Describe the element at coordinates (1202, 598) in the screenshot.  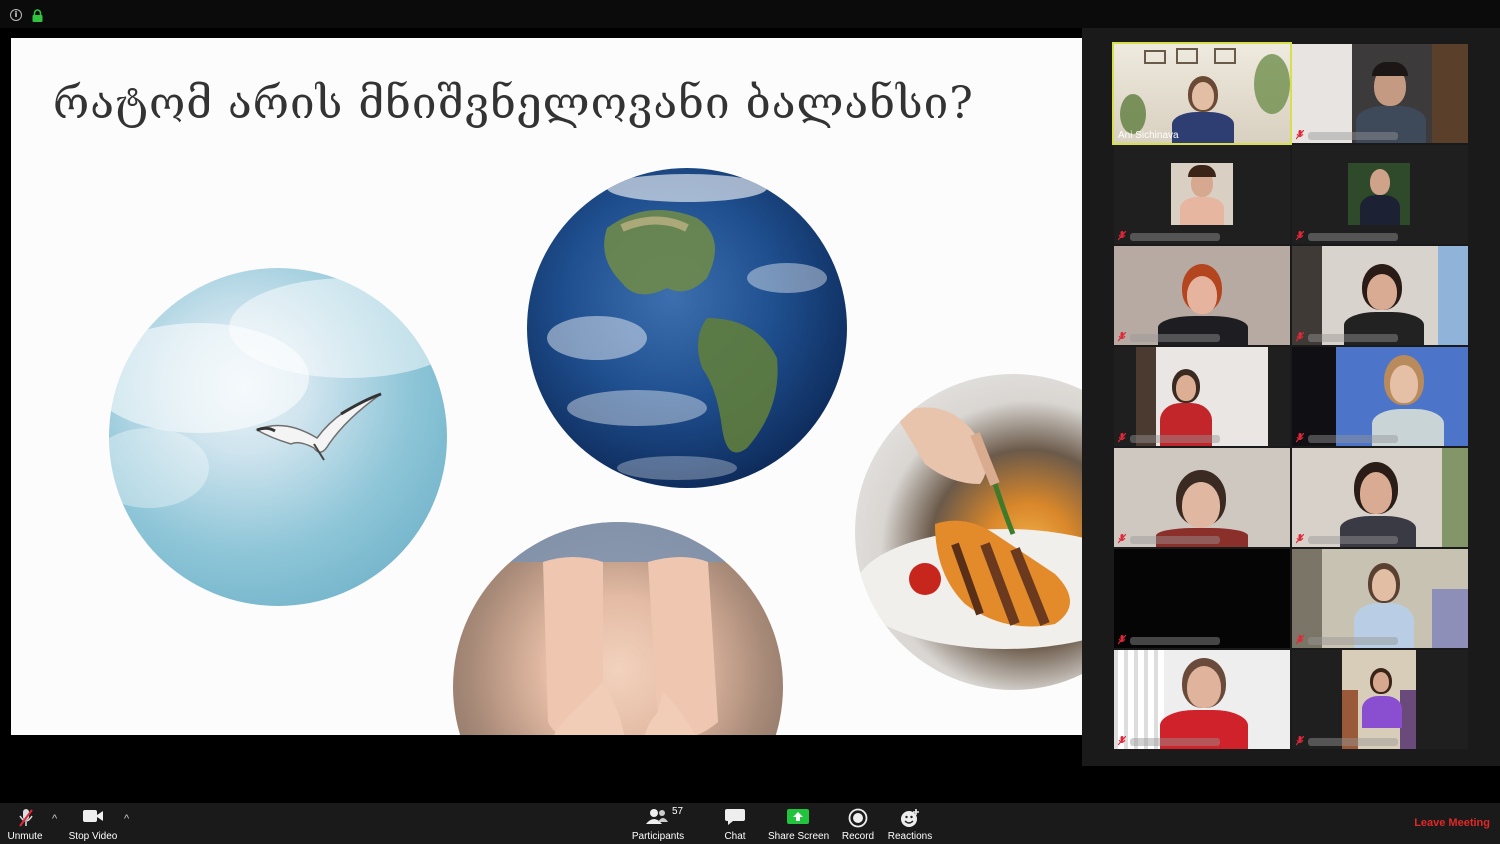
I see `video-tile-camera-off` at that location.